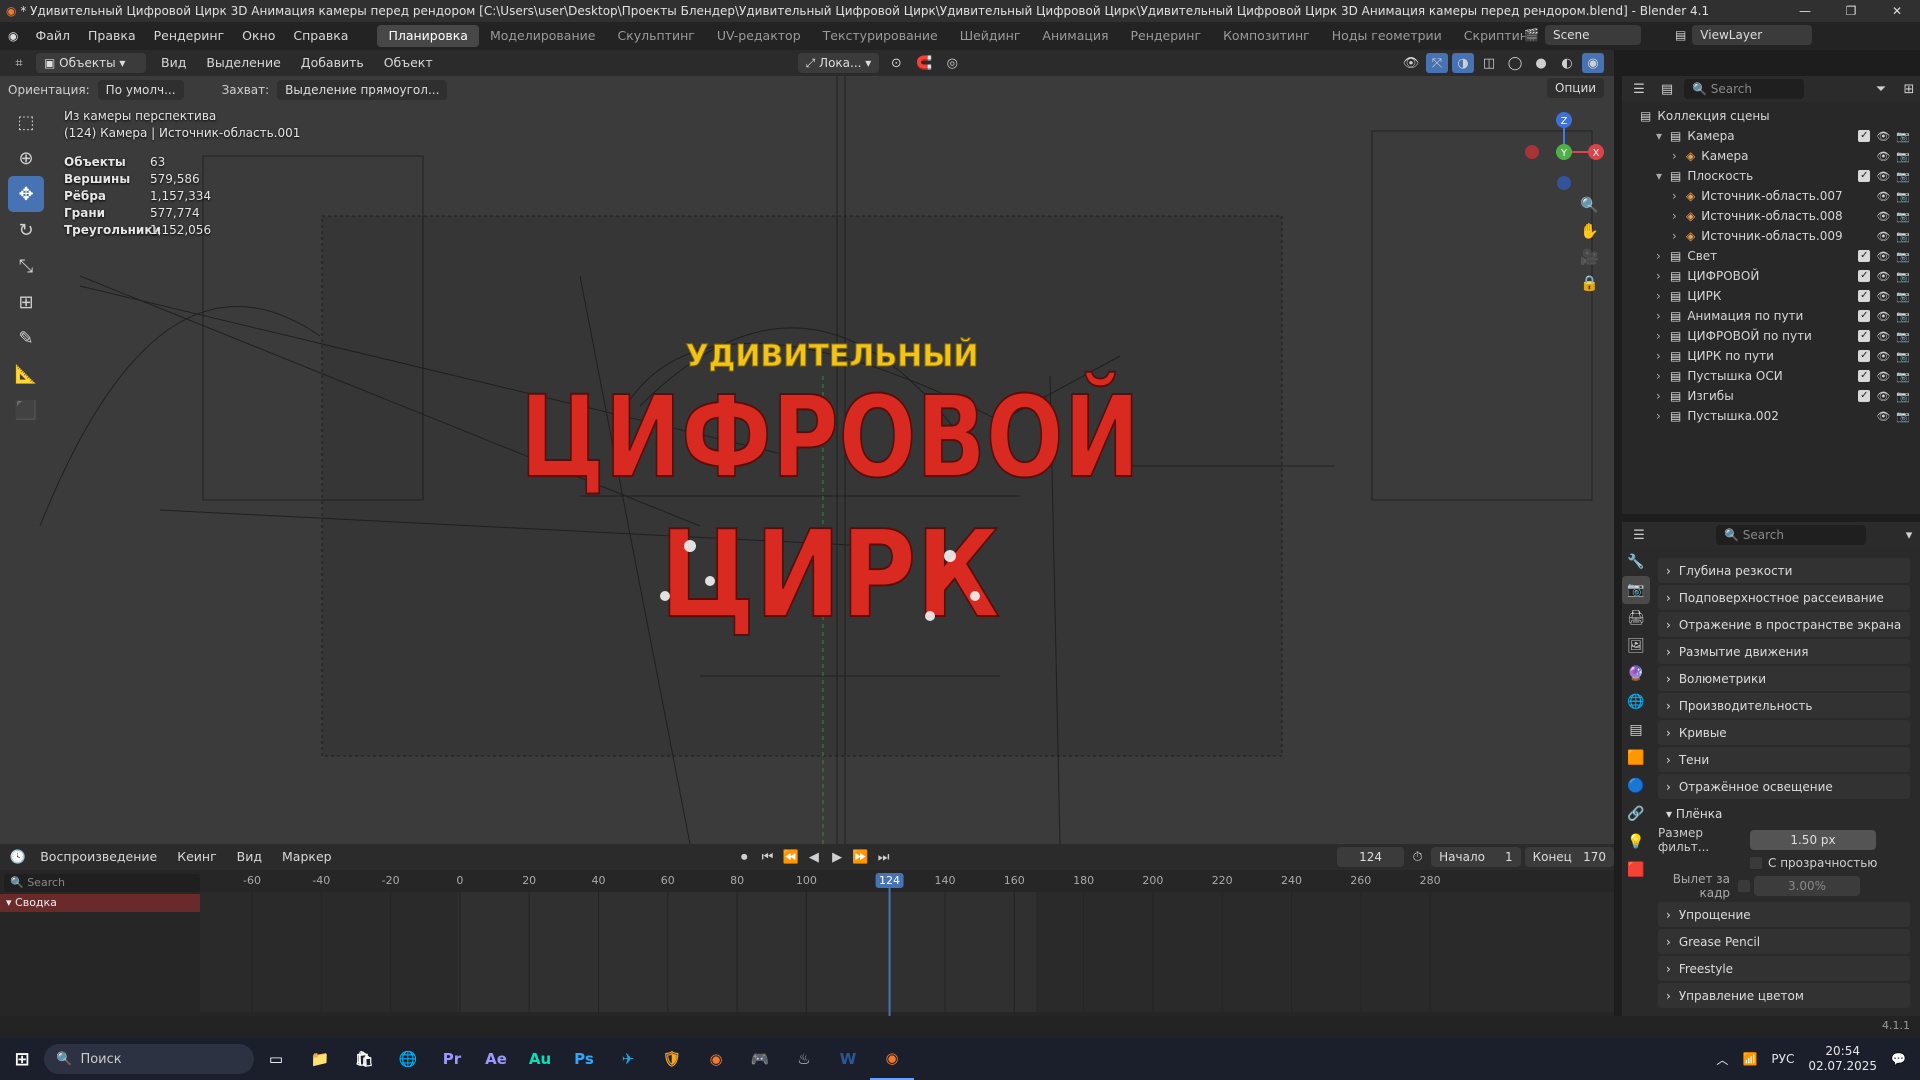 The height and width of the screenshot is (1080, 1920). What do you see at coordinates (1166, 36) in the screenshot?
I see `tab-workspace-7: Рендеринг` at bounding box center [1166, 36].